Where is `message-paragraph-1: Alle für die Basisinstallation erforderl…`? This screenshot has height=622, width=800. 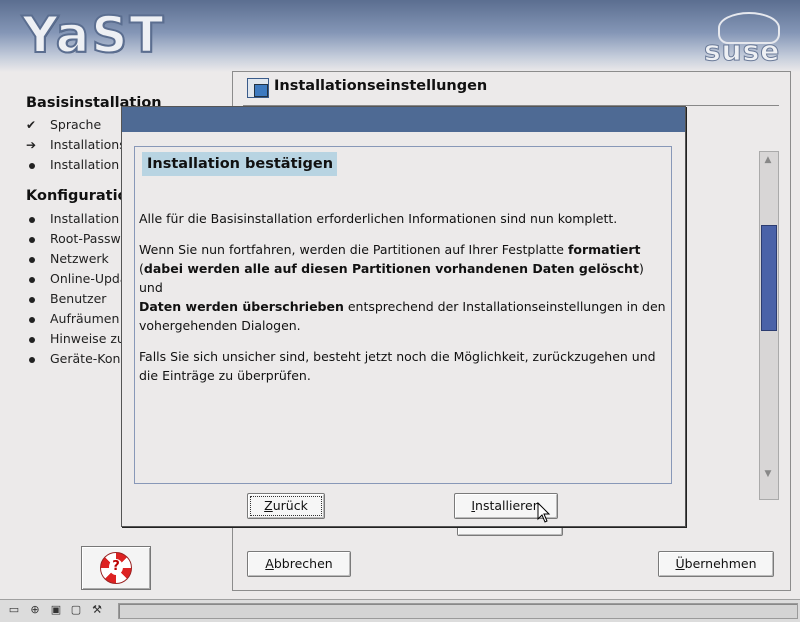
message-paragraph-1: Alle für die Basisinstallation erforderl… is located at coordinates (378, 218).